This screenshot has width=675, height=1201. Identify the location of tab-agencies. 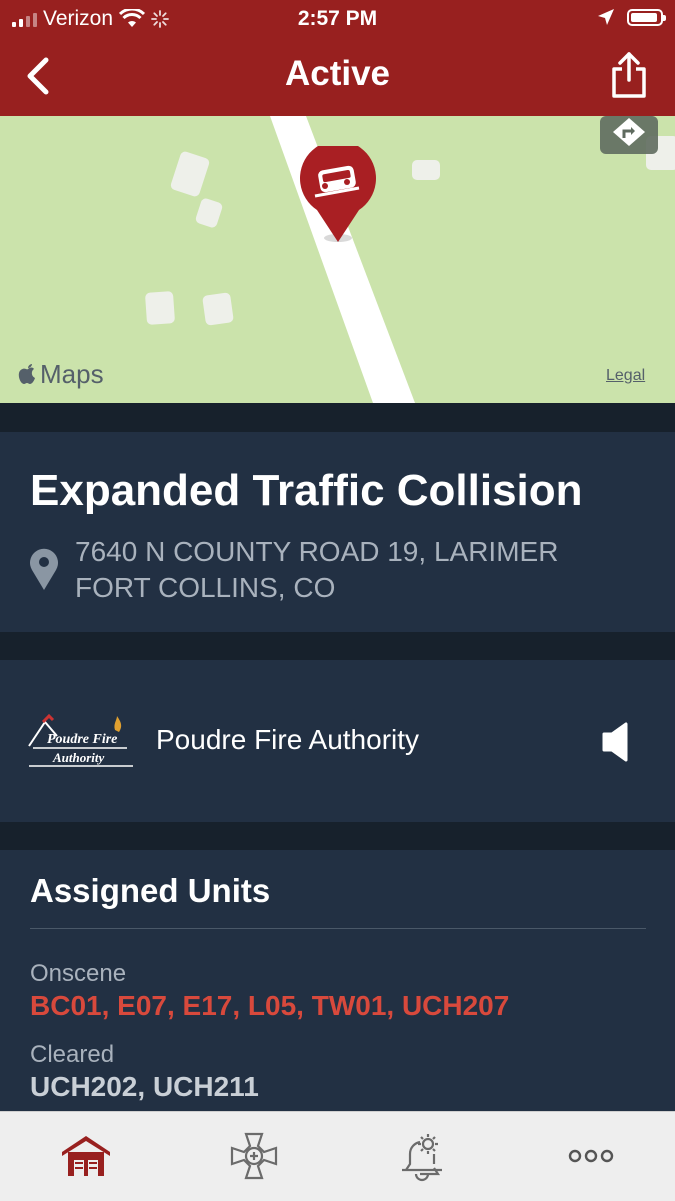
(254, 1156).